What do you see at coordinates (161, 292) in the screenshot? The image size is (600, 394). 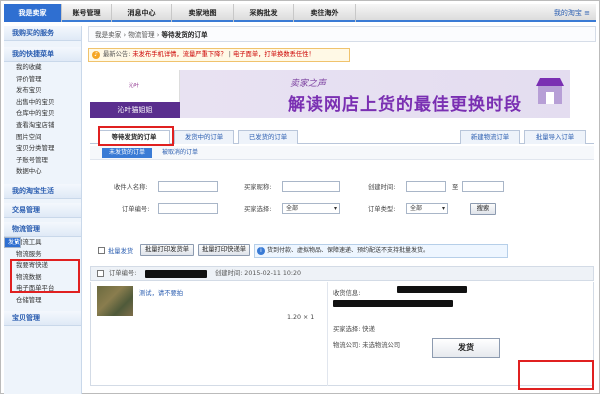 I see `product-title-link: 测试，请不要拍` at bounding box center [161, 292].